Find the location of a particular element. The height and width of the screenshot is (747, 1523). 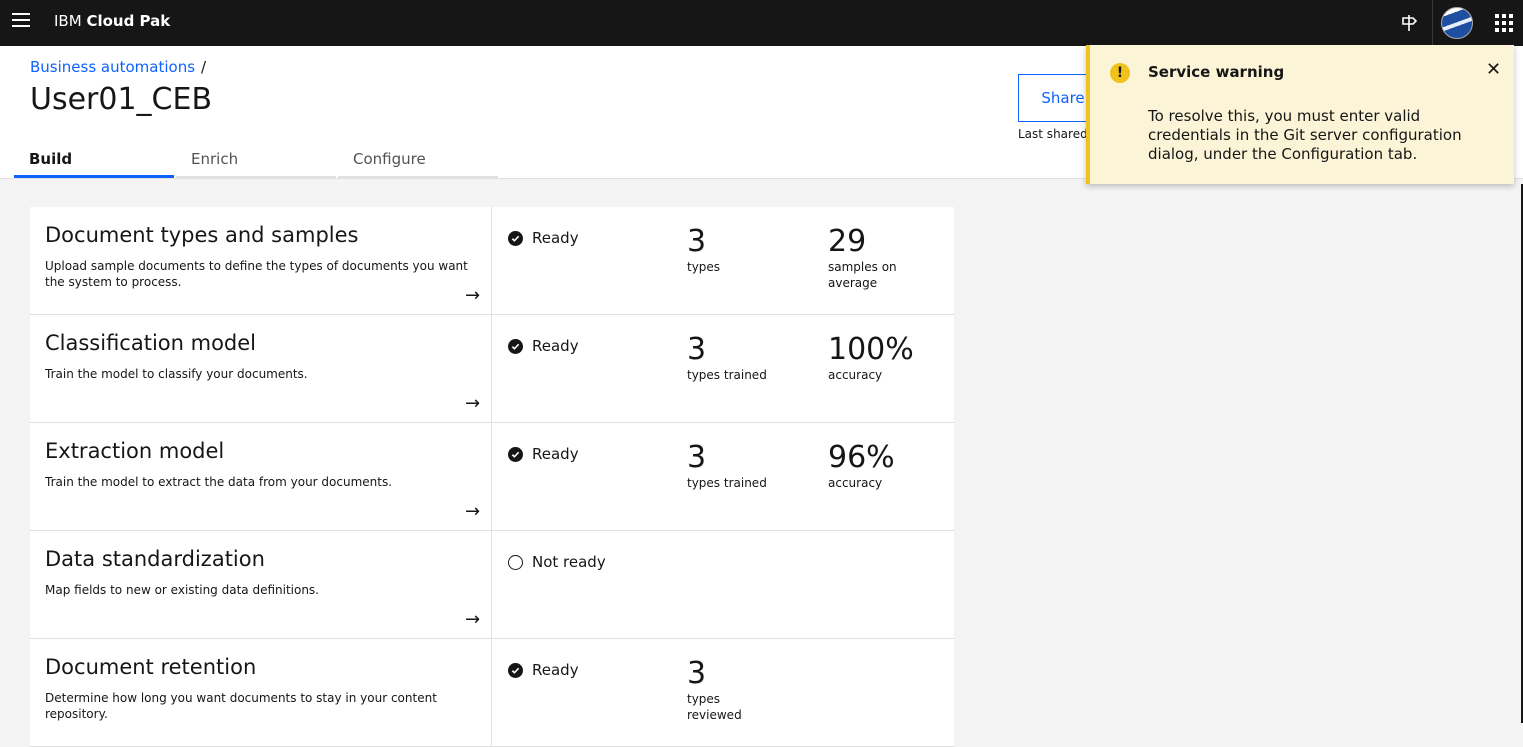

avatar is located at coordinates (1456, 23).